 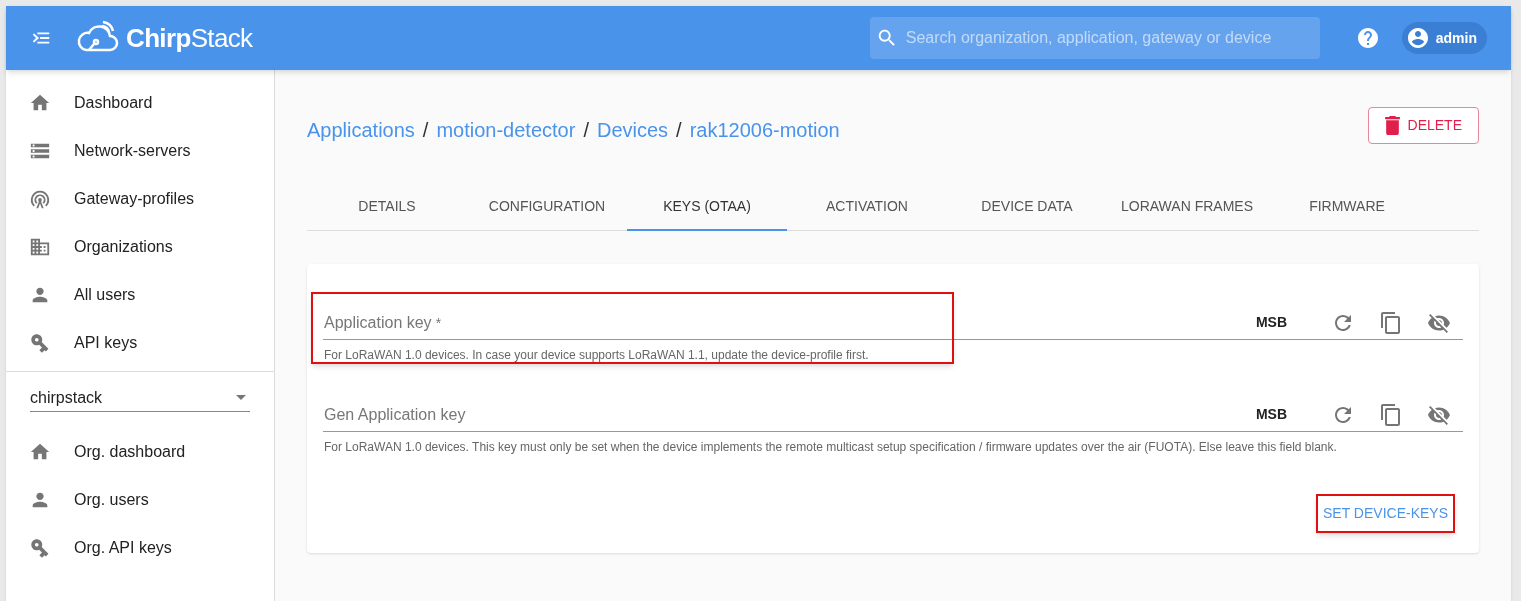 I want to click on user-chip: admin, so click(x=1444, y=38).